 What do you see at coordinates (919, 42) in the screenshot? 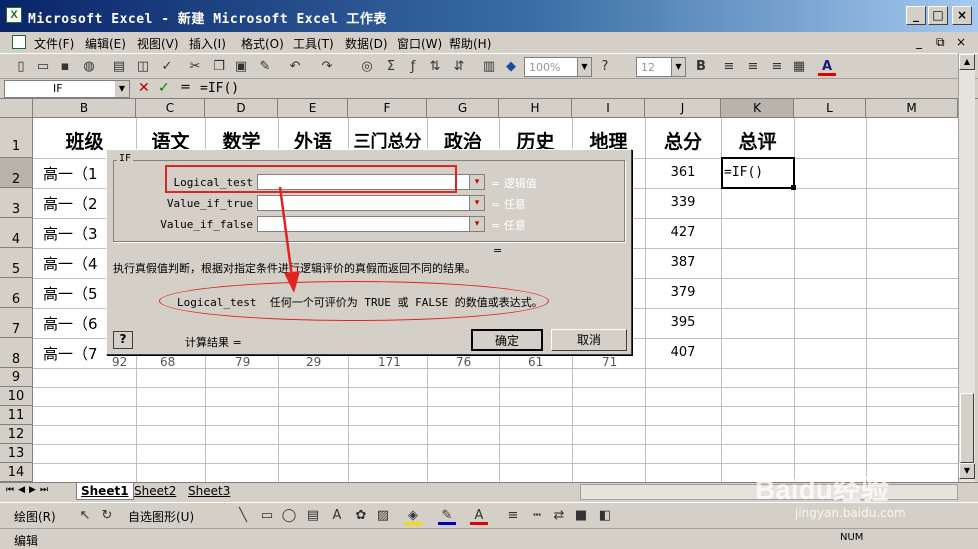
I see `doc-minimize-button: _` at bounding box center [919, 42].